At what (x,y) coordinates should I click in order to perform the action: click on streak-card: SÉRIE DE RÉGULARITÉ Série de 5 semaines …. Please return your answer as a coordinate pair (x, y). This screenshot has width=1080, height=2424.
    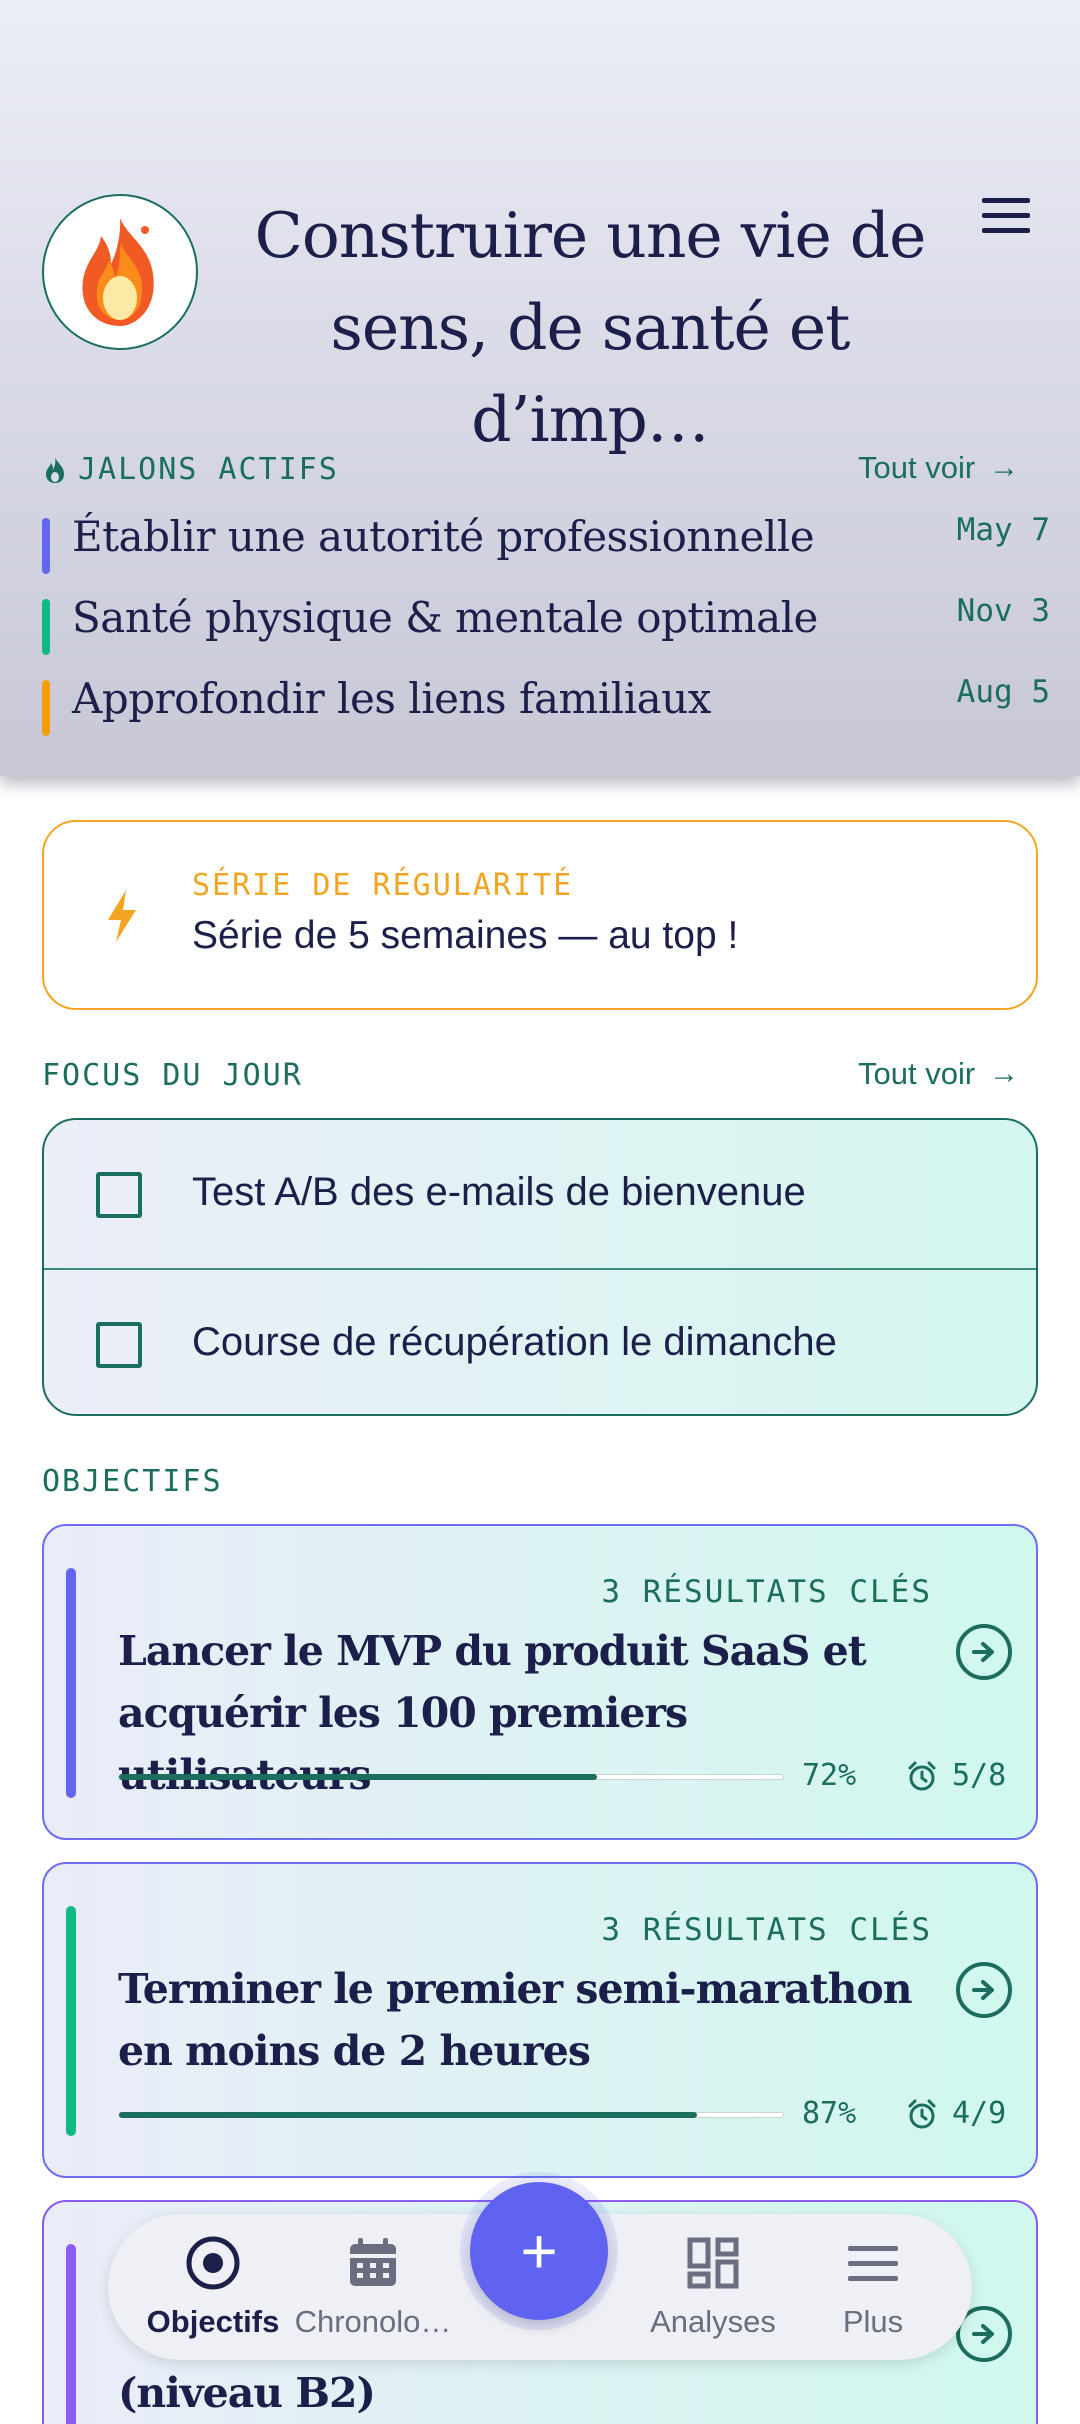
    Looking at the image, I should click on (540, 915).